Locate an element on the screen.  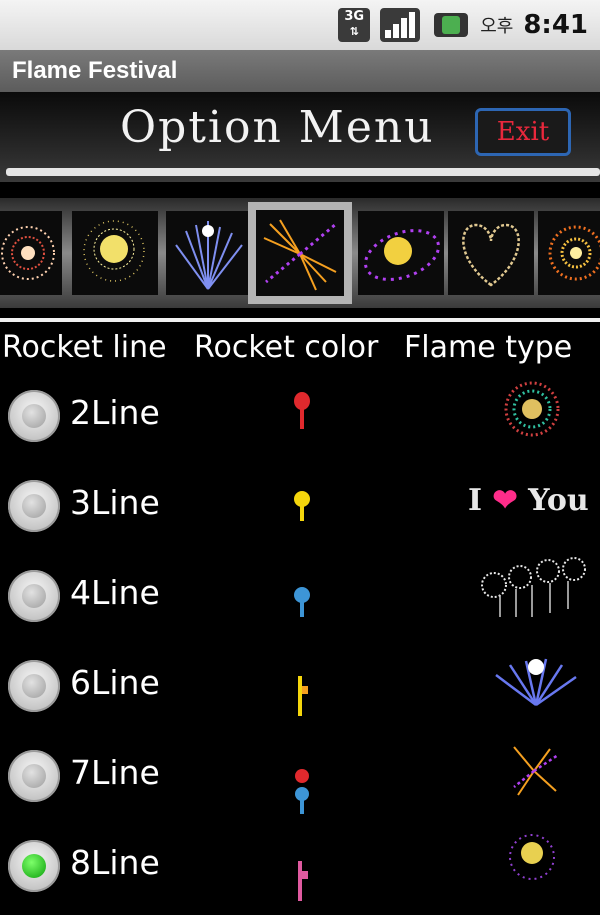
rocket-yellow-tall-icon is located at coordinates (303, 688).